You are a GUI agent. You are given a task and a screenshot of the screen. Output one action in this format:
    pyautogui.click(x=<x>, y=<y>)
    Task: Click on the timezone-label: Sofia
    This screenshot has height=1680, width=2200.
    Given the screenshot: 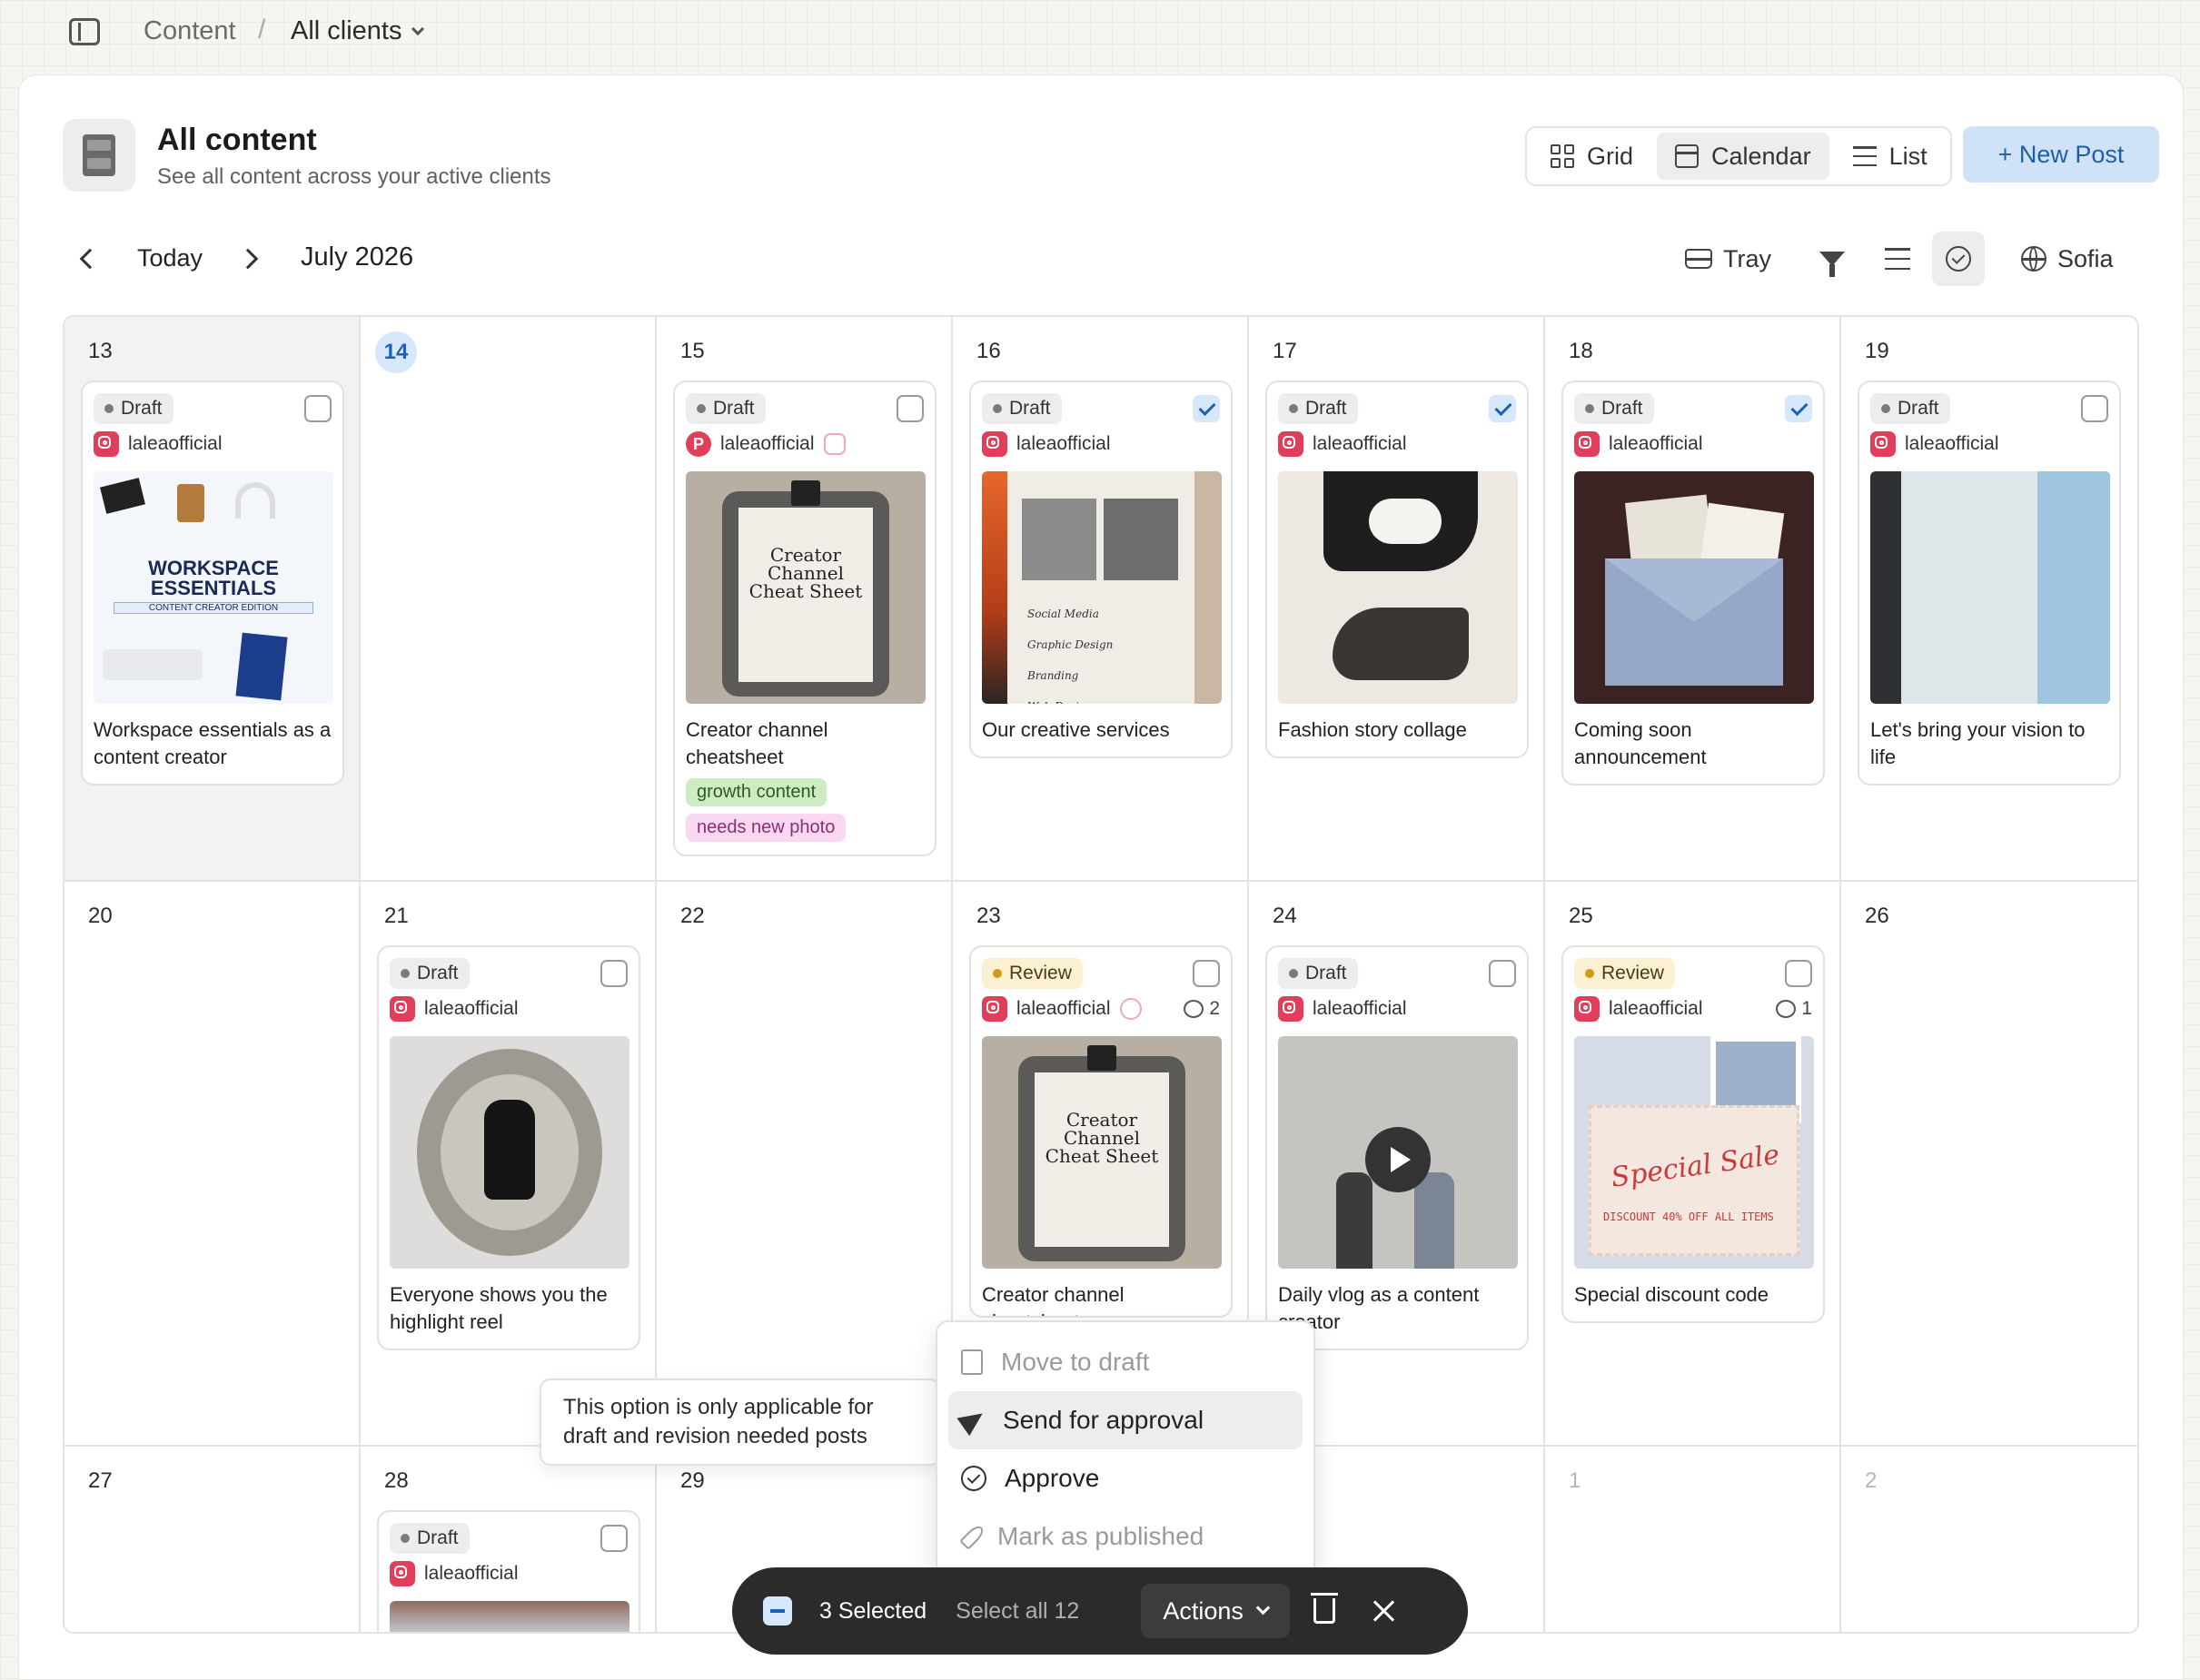 What is the action you would take?
    pyautogui.click(x=2085, y=258)
    